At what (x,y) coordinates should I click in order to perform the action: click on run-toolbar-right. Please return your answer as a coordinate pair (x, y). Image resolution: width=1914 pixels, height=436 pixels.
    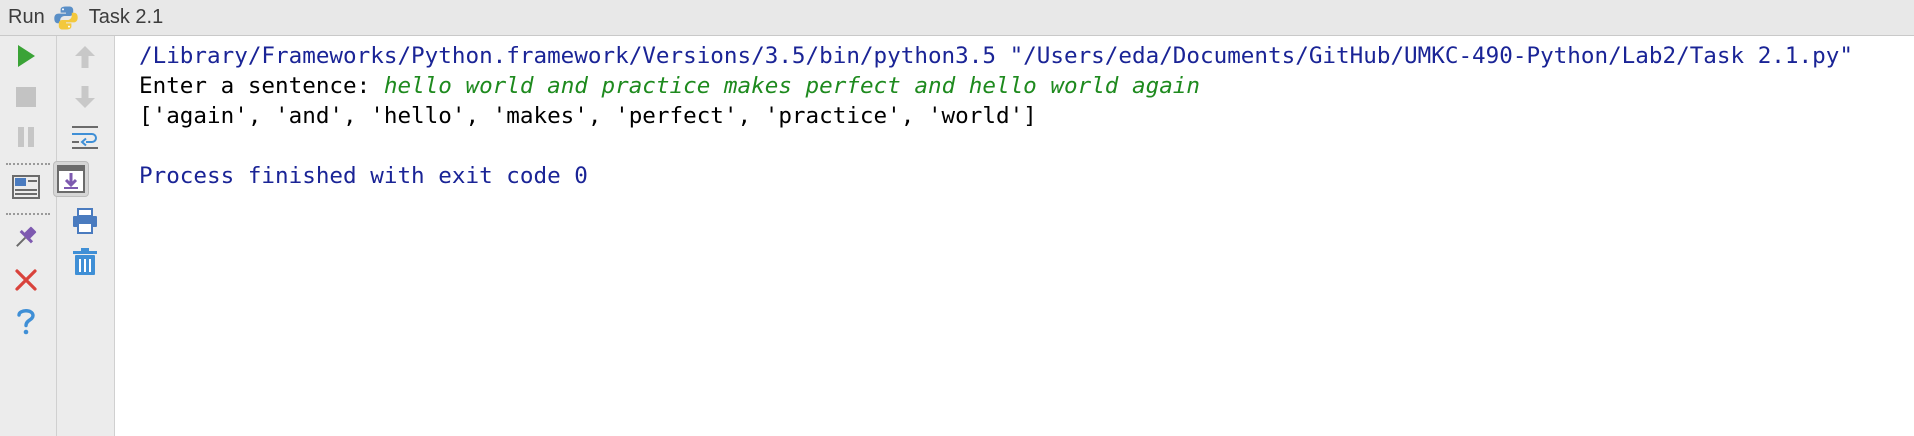
    Looking at the image, I should click on (84, 236).